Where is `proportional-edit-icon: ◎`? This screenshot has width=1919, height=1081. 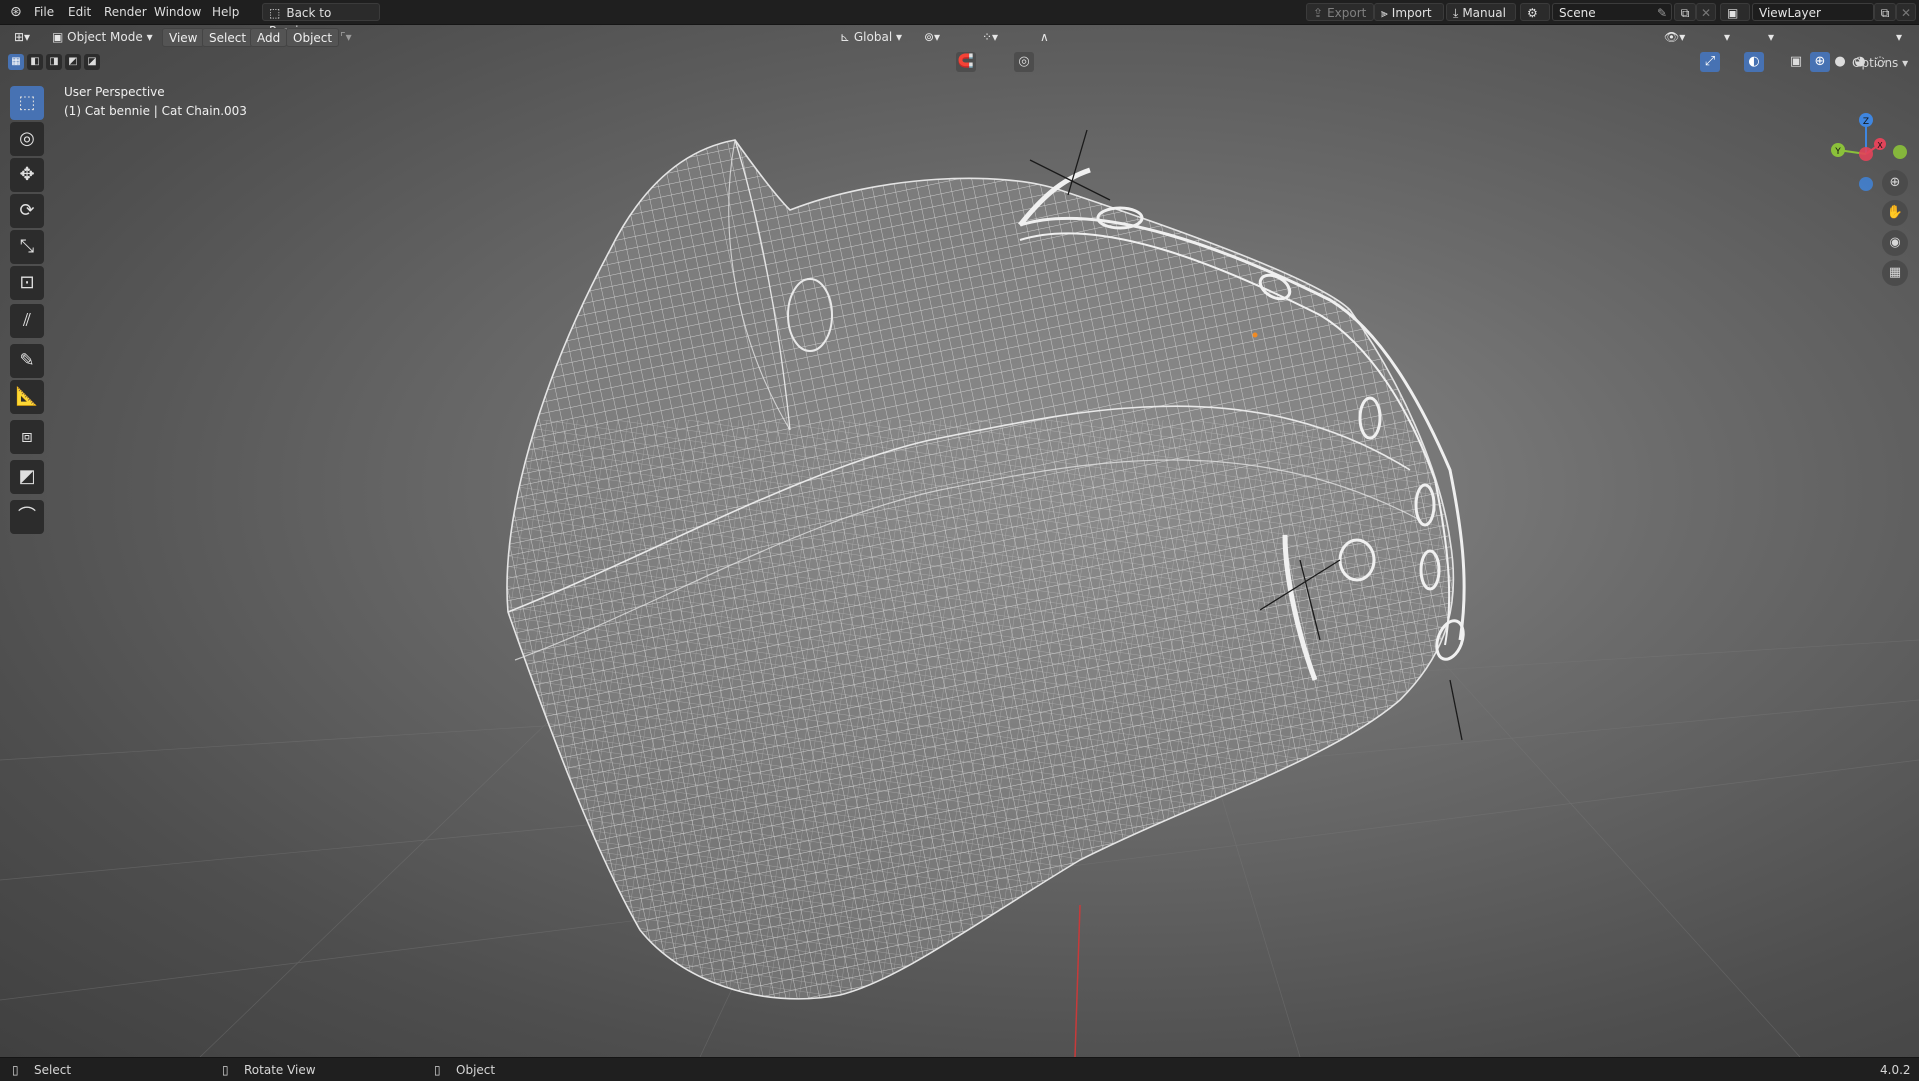 proportional-edit-icon: ◎ is located at coordinates (1024, 62).